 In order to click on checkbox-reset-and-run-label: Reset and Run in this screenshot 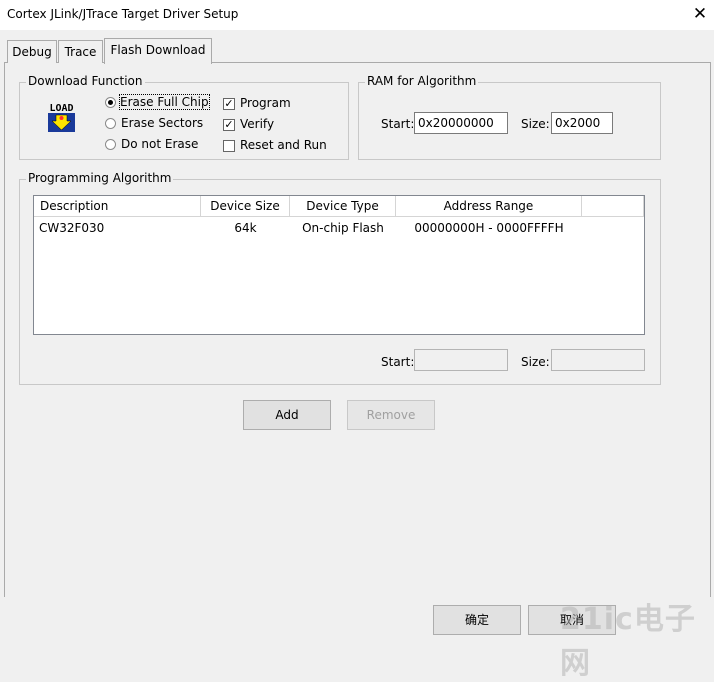, I will do `click(283, 145)`.